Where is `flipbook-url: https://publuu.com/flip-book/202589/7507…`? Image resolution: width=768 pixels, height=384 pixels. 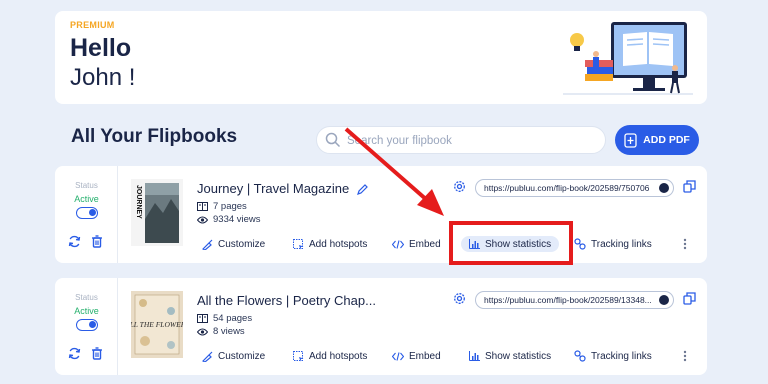 flipbook-url: https://publuu.com/flip-book/202589/7507… is located at coordinates (567, 188).